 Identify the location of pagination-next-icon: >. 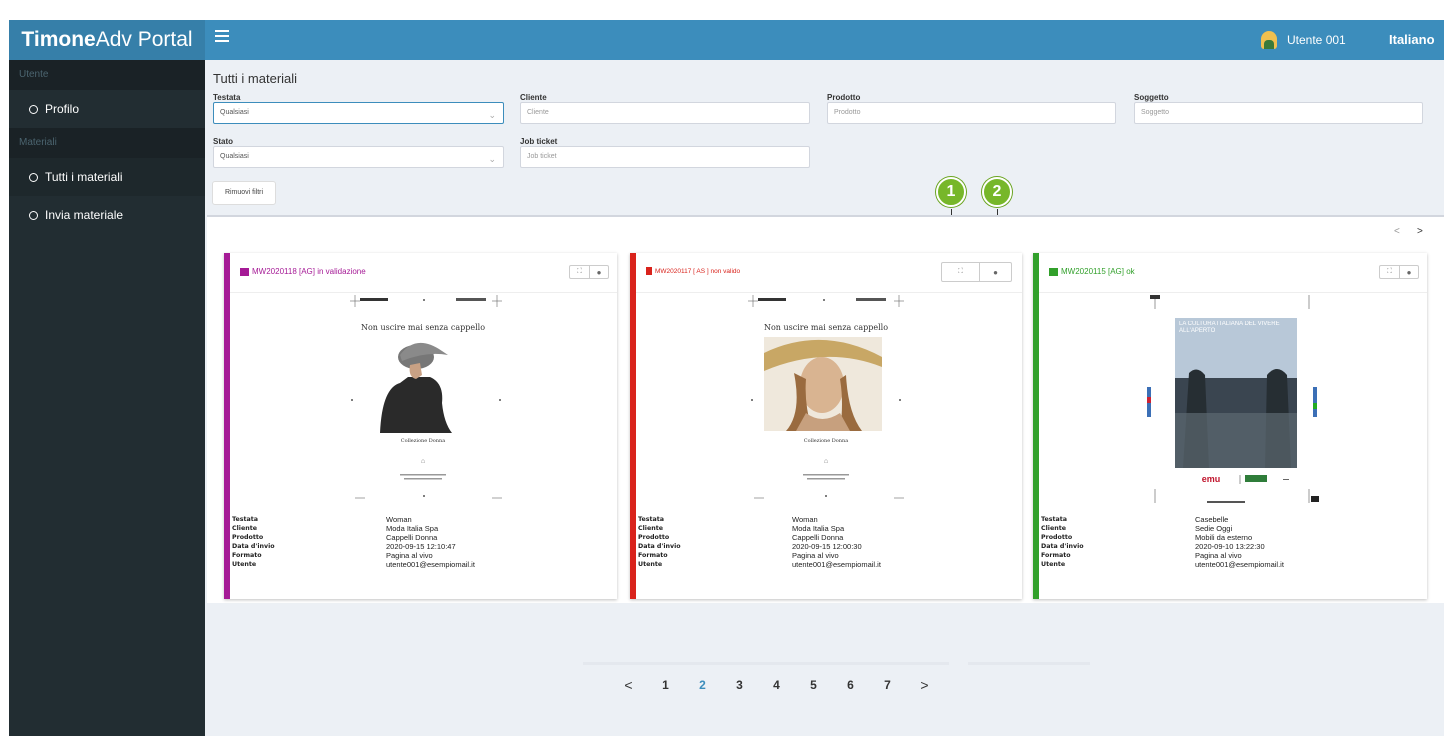
(924, 685).